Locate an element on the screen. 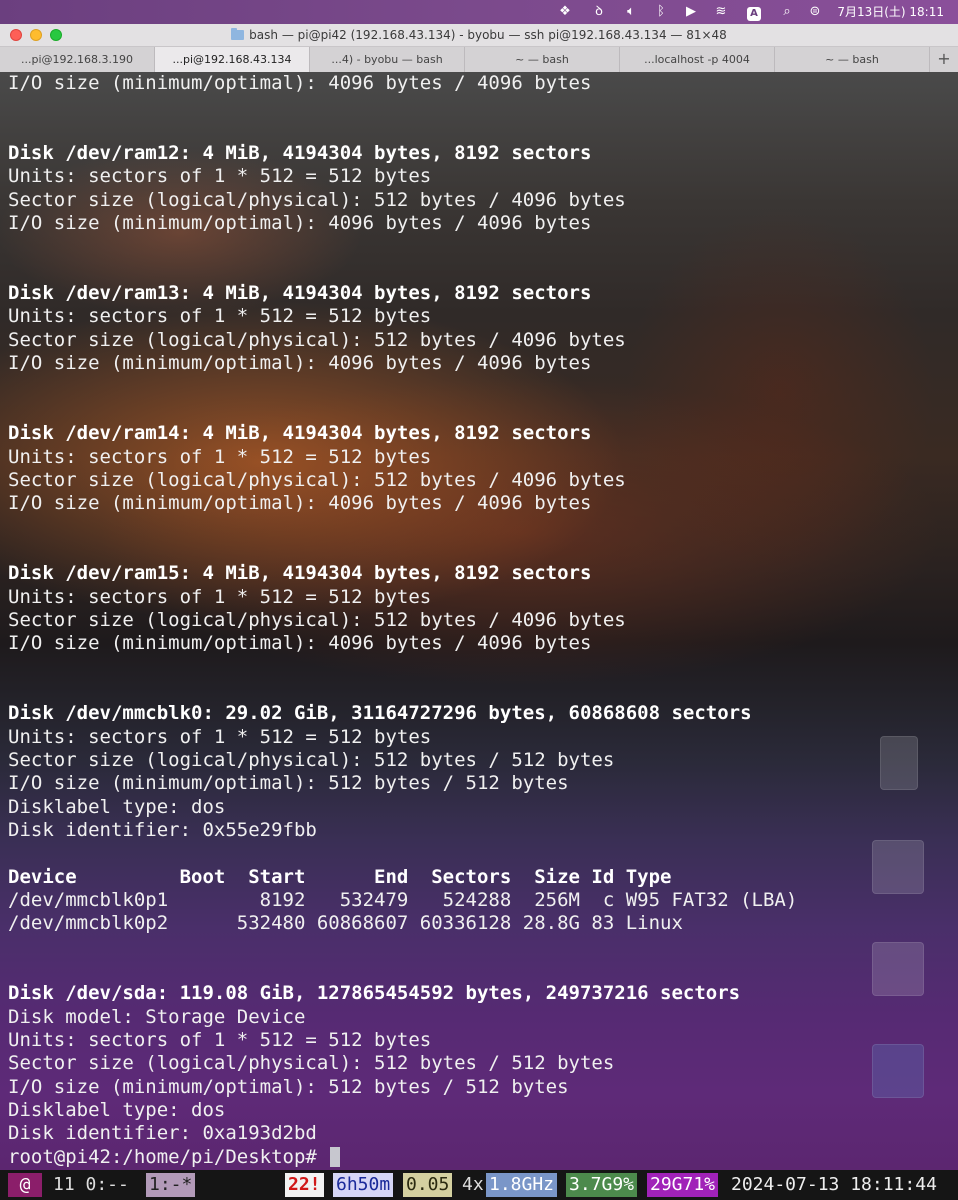 The image size is (958, 1200). volume-icon: 🔈︎ is located at coordinates (631, 12).